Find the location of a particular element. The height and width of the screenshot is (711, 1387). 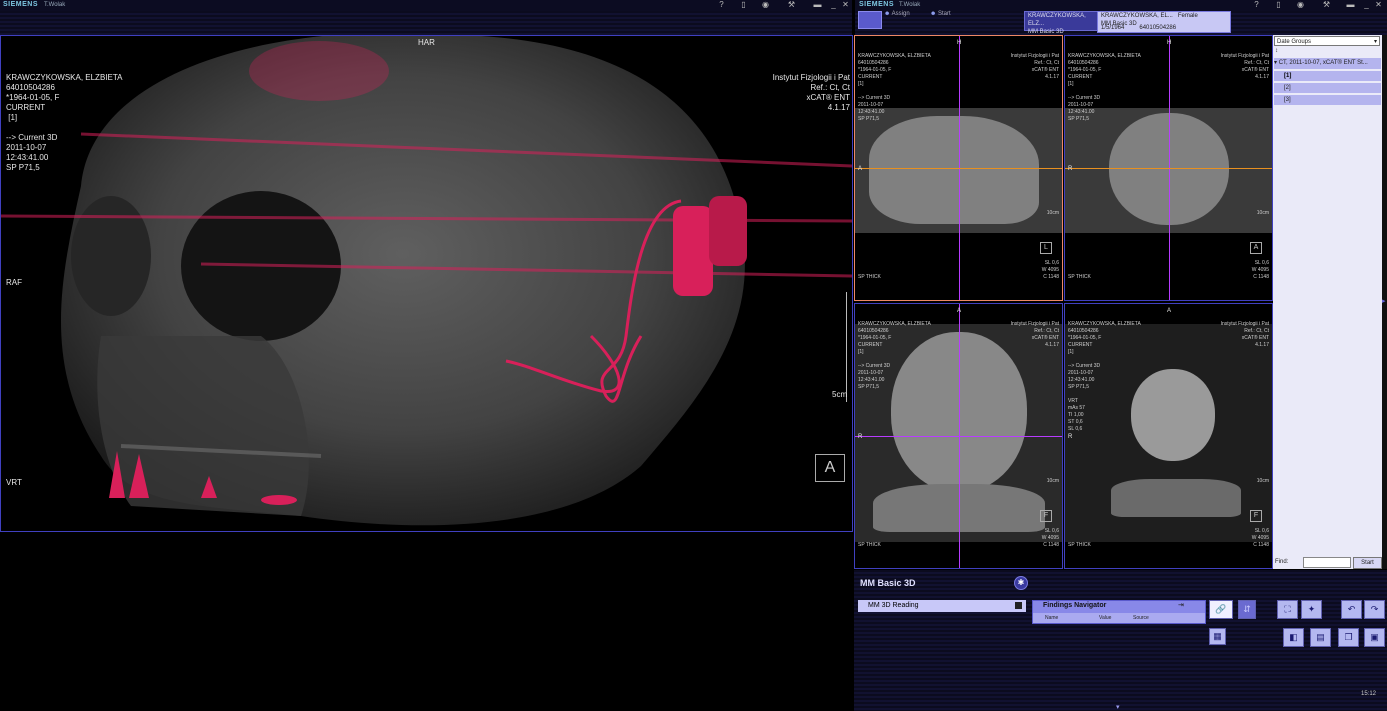

fit-view-icon: ⛶ is located at coordinates (1287, 609).